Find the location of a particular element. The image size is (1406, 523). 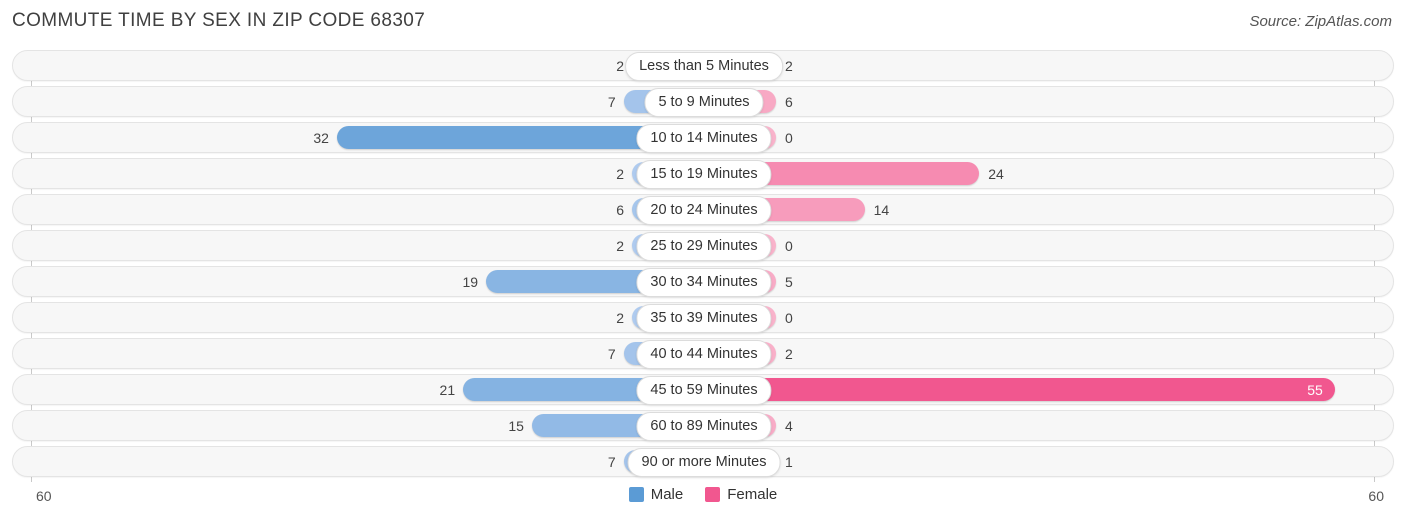

bar-group: 21 55 45 to 59 Minutes is located at coordinates (704, 390).